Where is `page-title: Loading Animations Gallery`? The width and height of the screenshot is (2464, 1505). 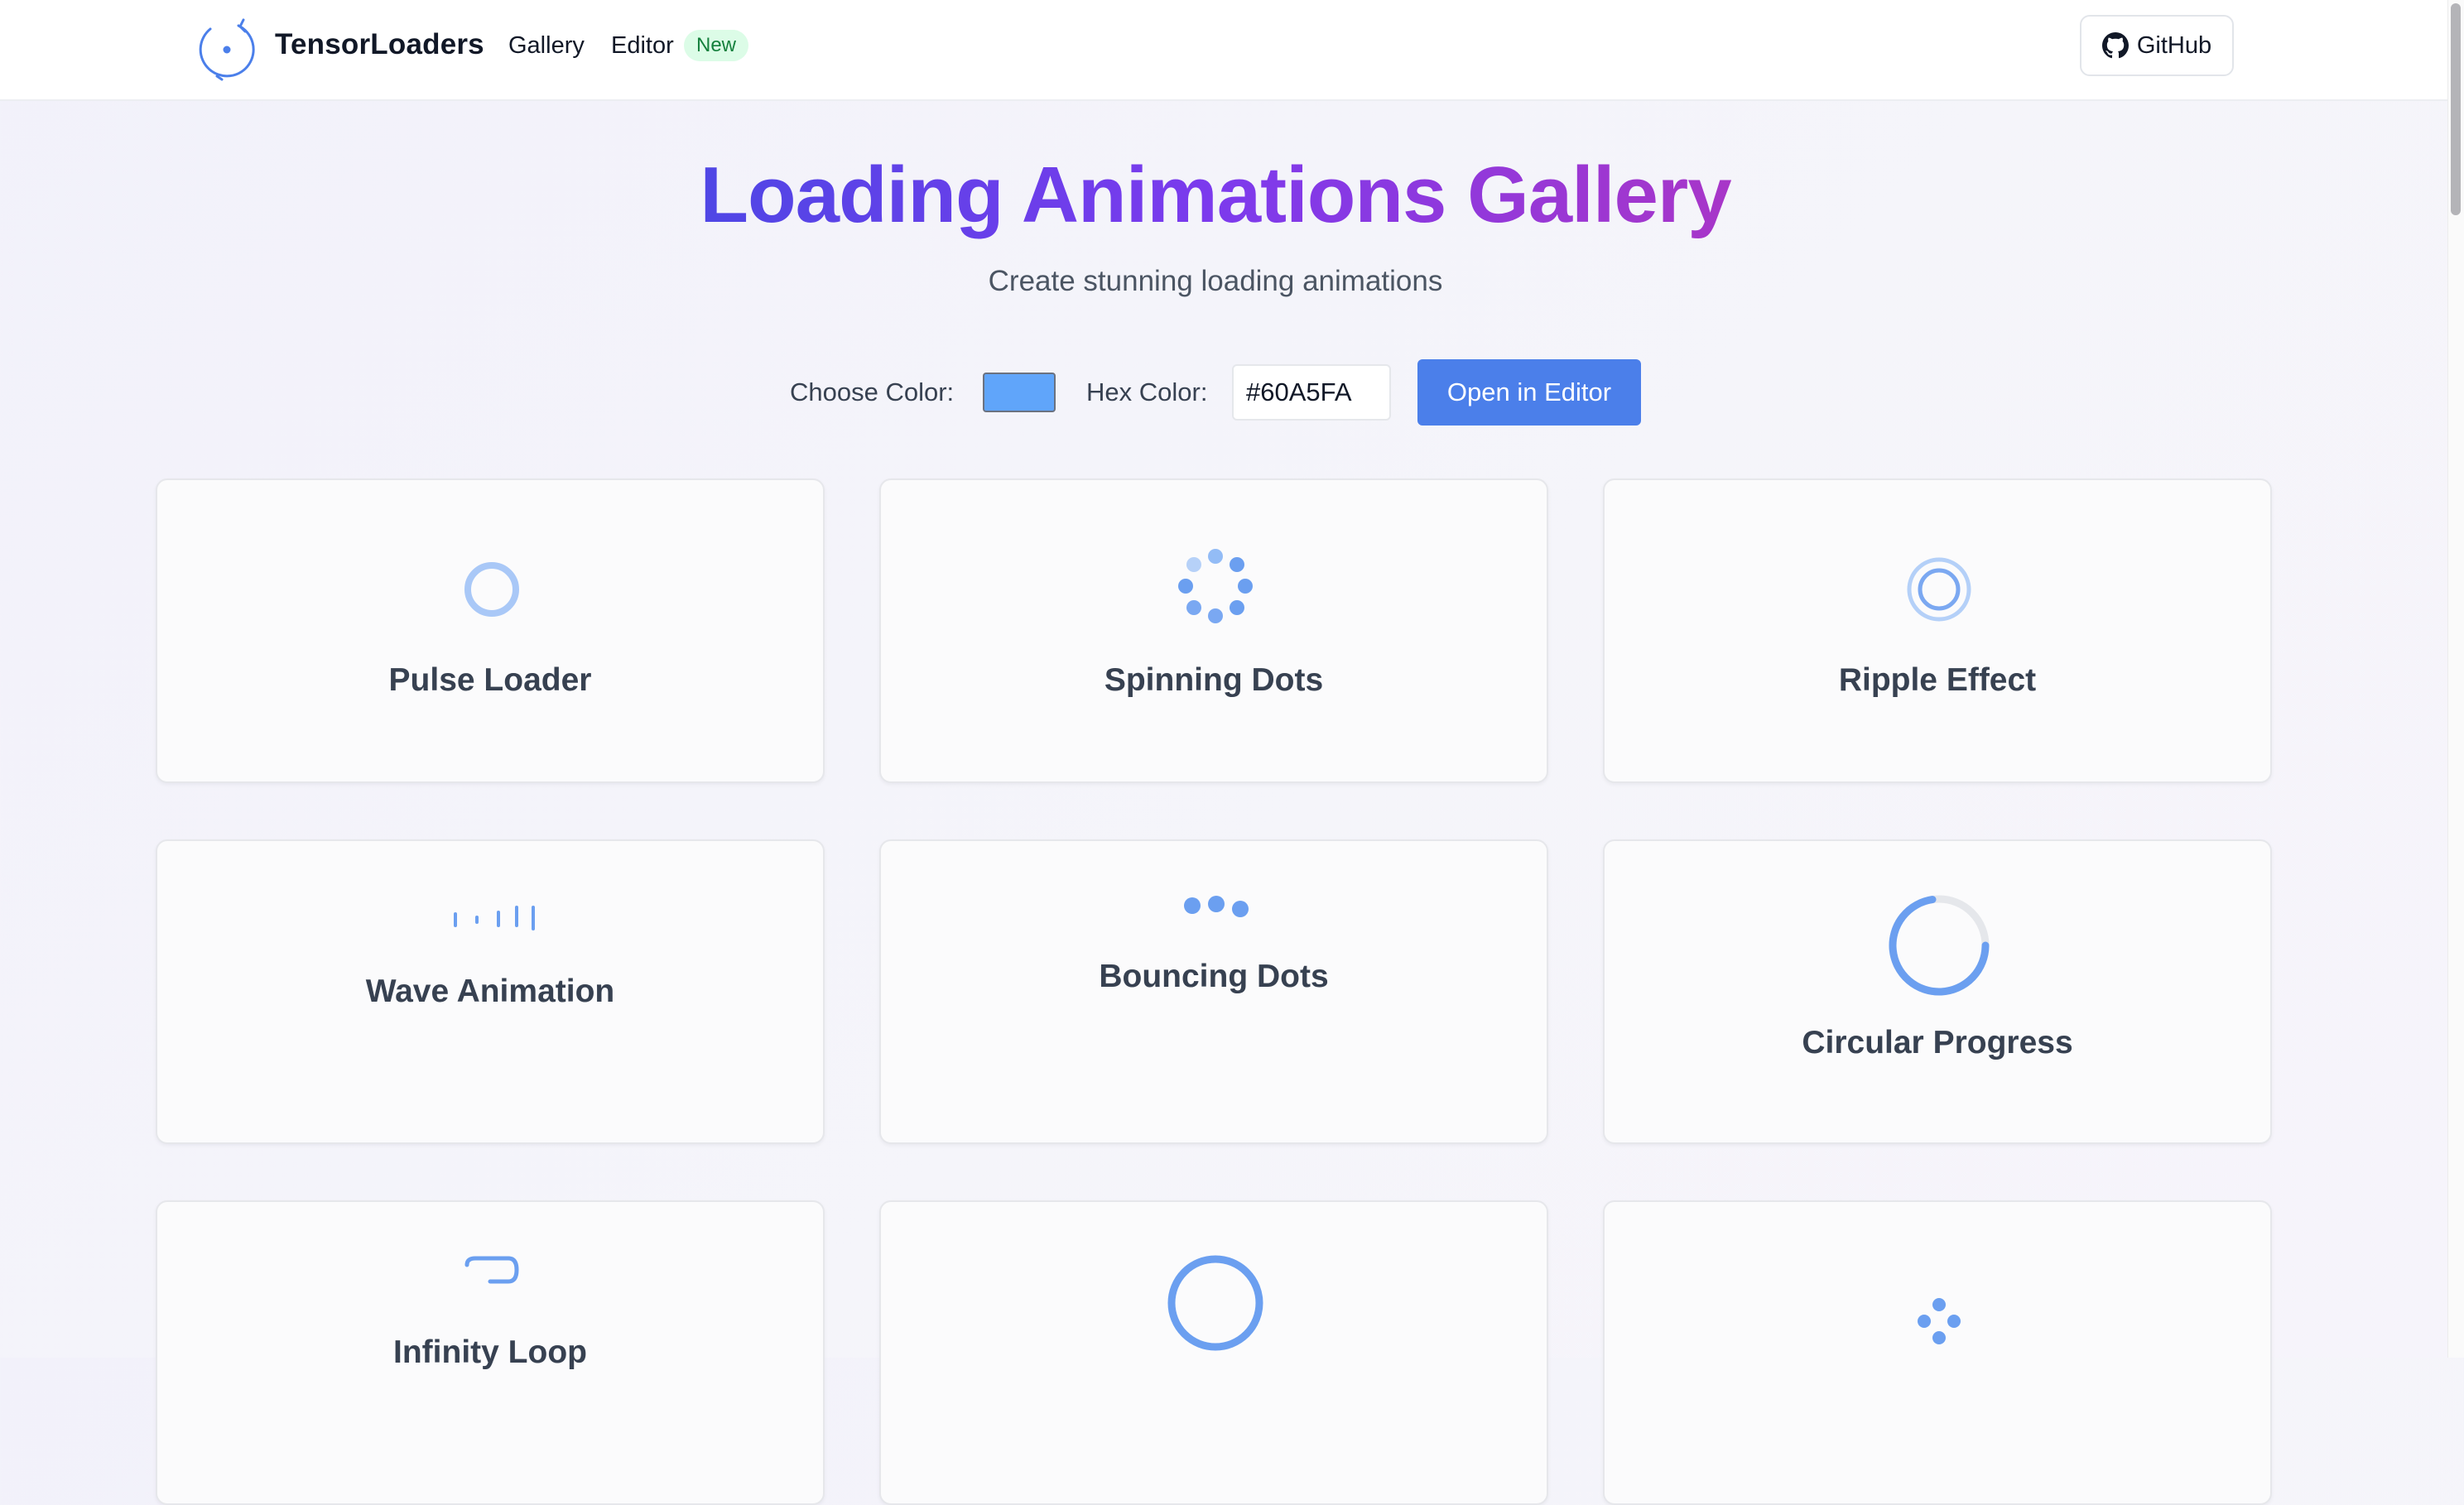 page-title: Loading Animations Gallery is located at coordinates (1216, 195).